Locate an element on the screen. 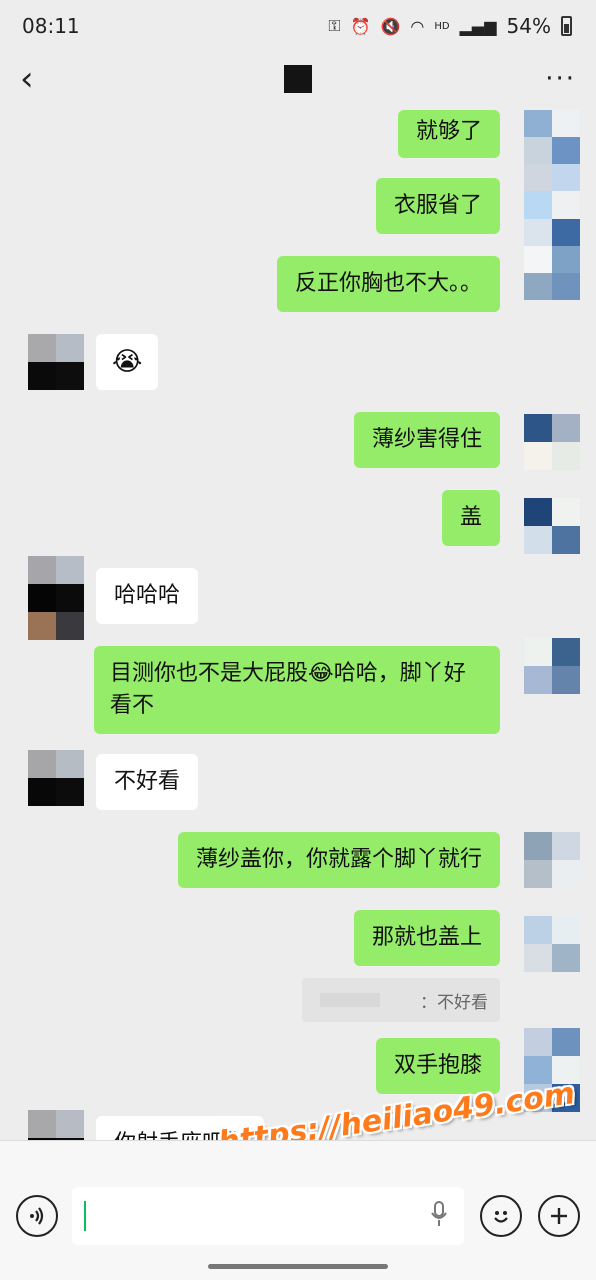  chat-header: ‹ ··· is located at coordinates (298, 79).